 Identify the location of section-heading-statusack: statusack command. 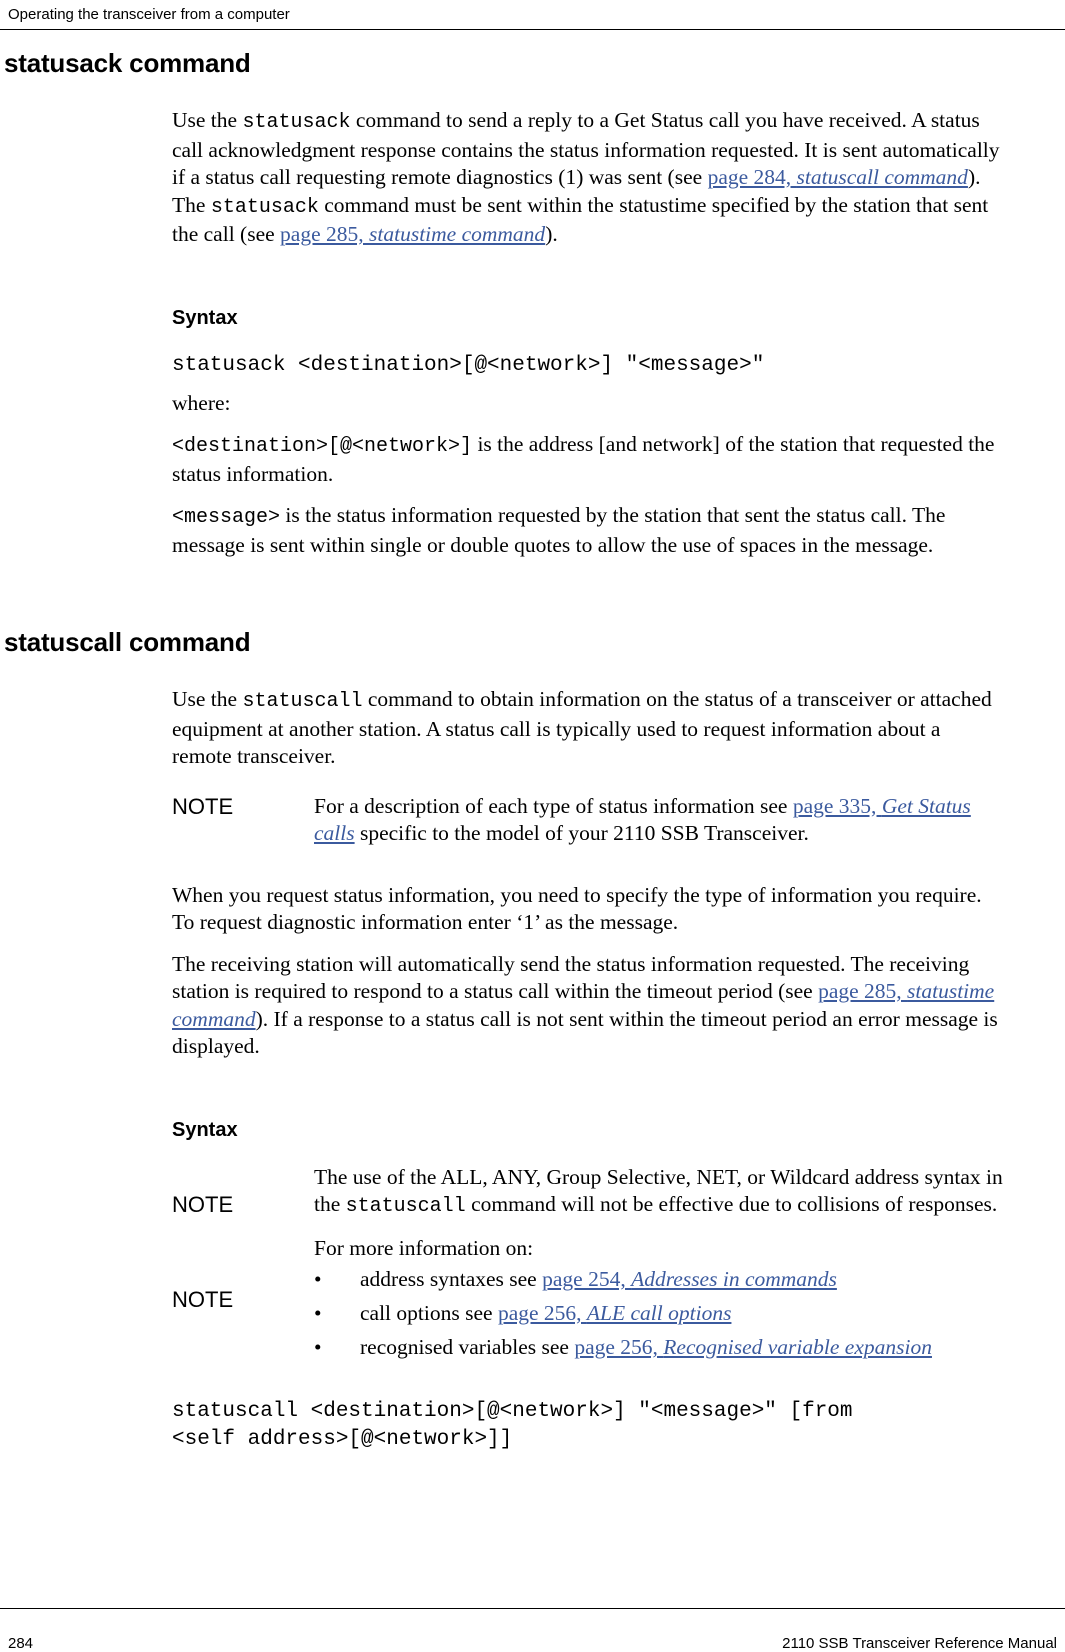
(127, 63).